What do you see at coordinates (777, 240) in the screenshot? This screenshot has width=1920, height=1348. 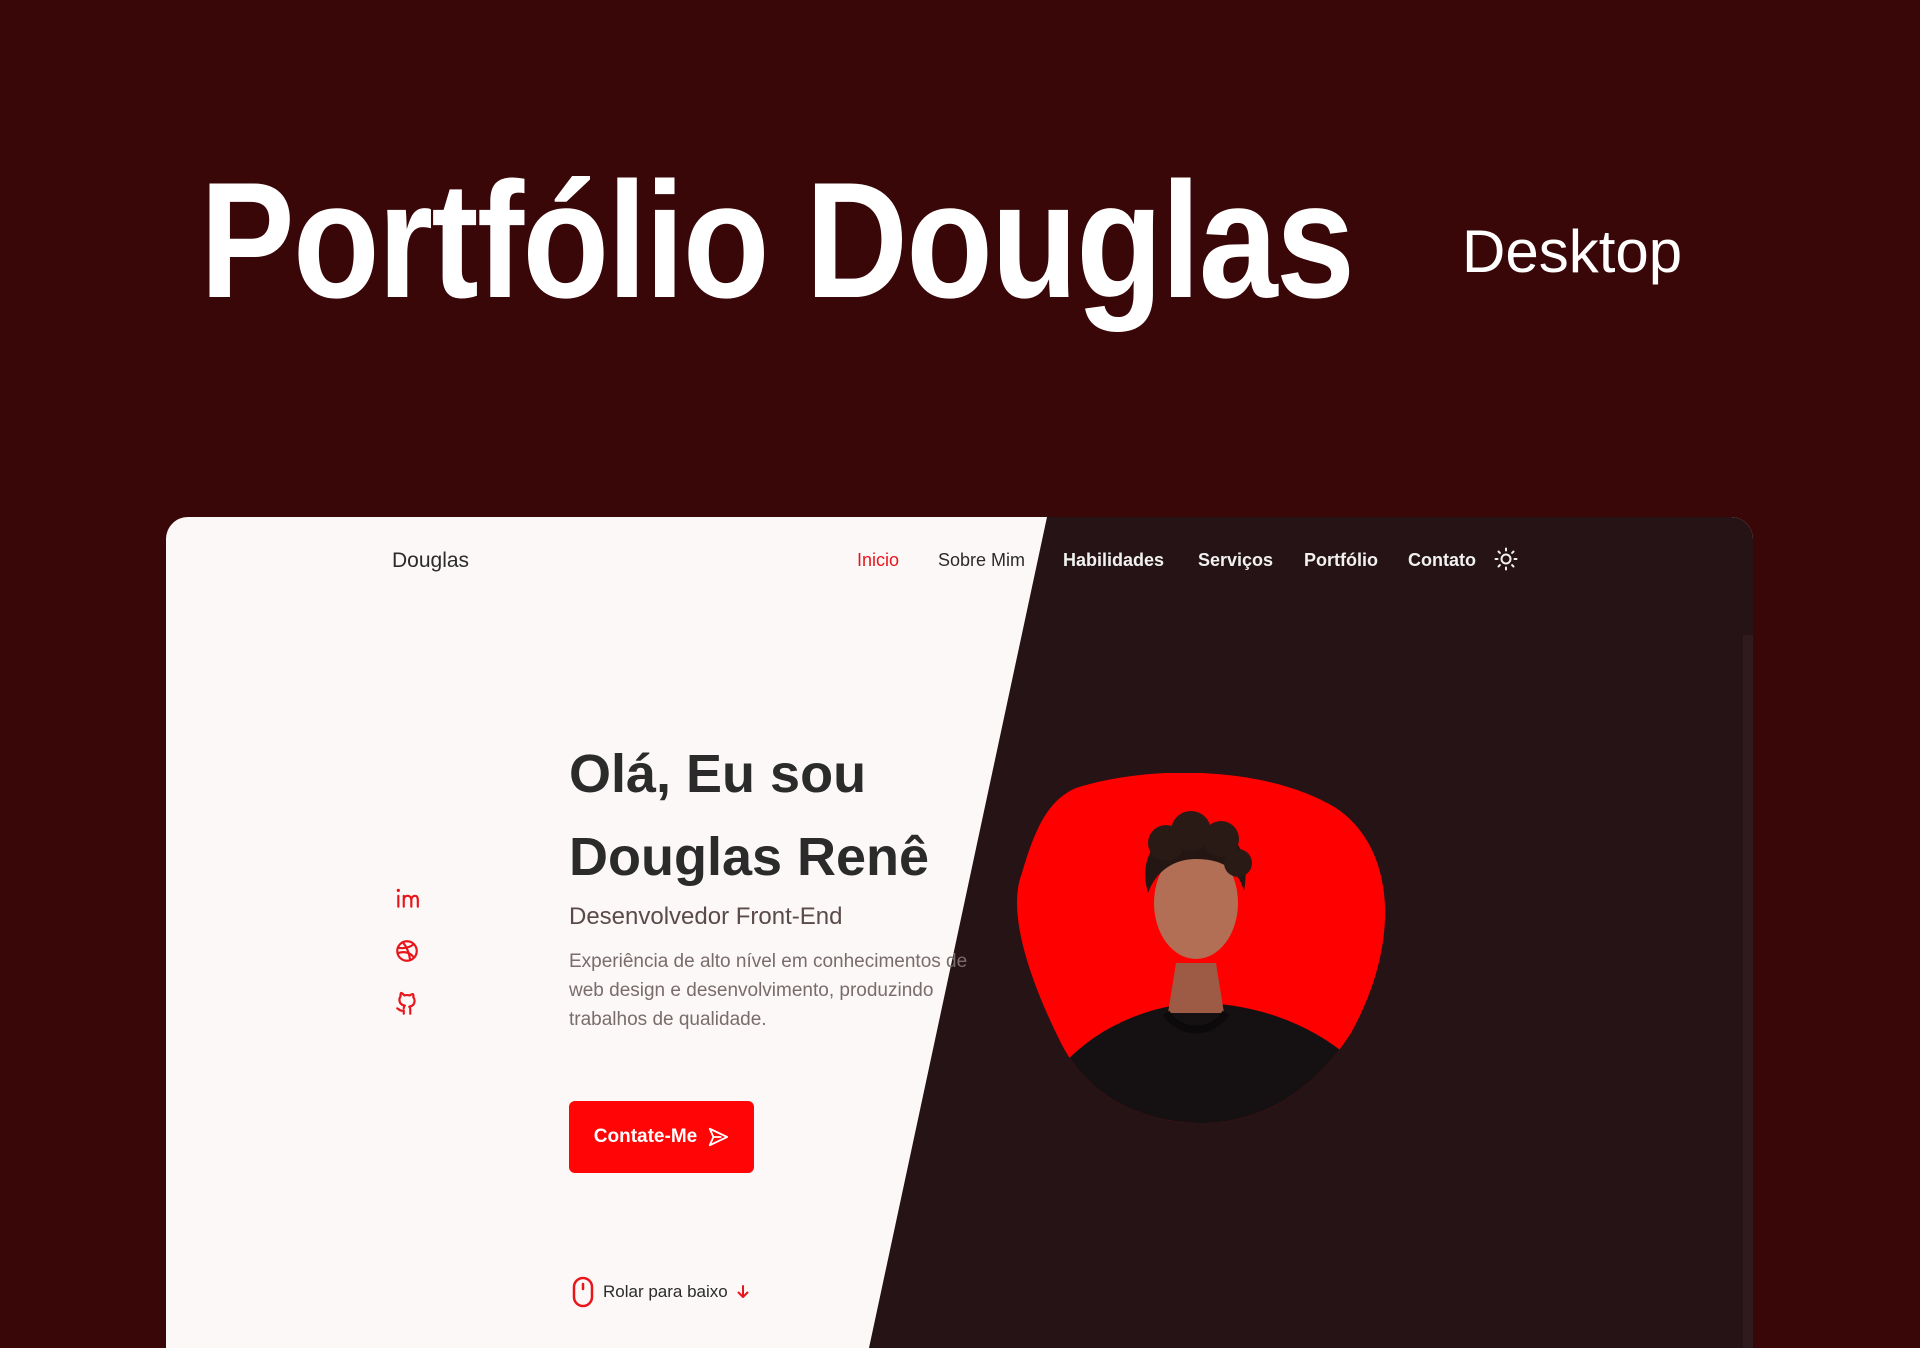 I see `cover-title: Portfólio Douglas` at bounding box center [777, 240].